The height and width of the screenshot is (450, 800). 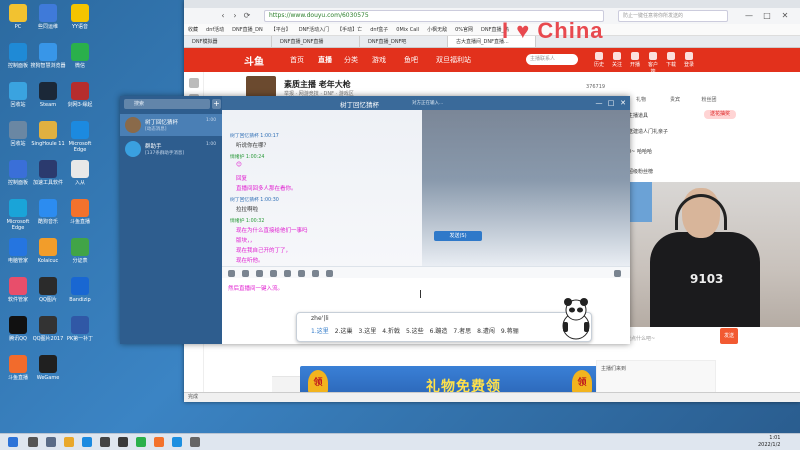 What do you see at coordinates (80, 95) in the screenshot?
I see `desktop-icon: 剑网3·缘起` at bounding box center [80, 95].